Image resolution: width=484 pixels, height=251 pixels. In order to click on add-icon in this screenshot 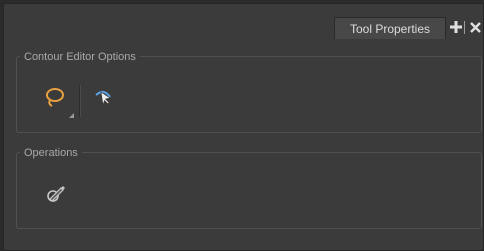, I will do `click(456, 27)`.